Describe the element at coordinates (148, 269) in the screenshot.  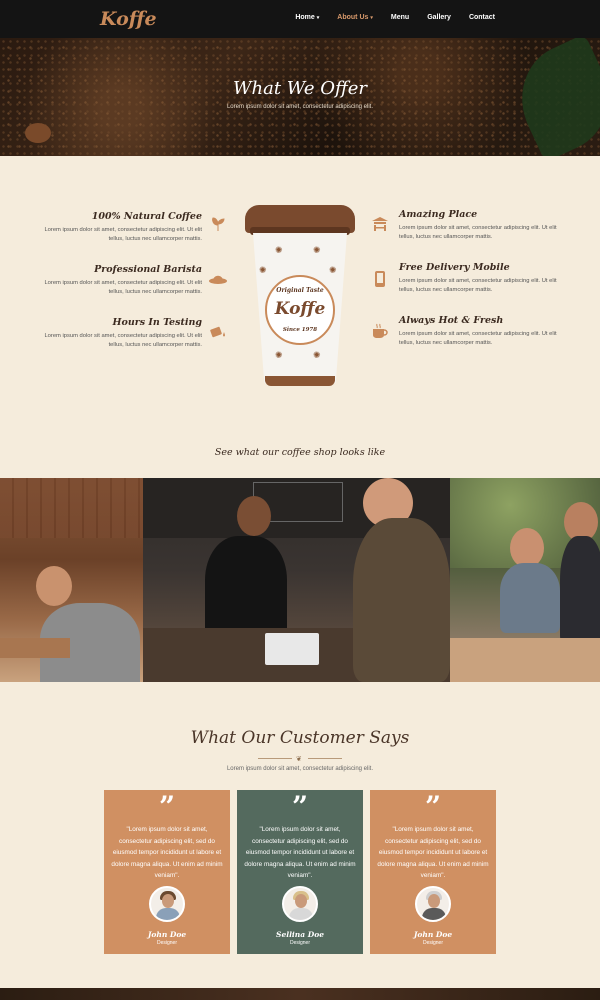
I see `feature-title: Professional Barista` at that location.